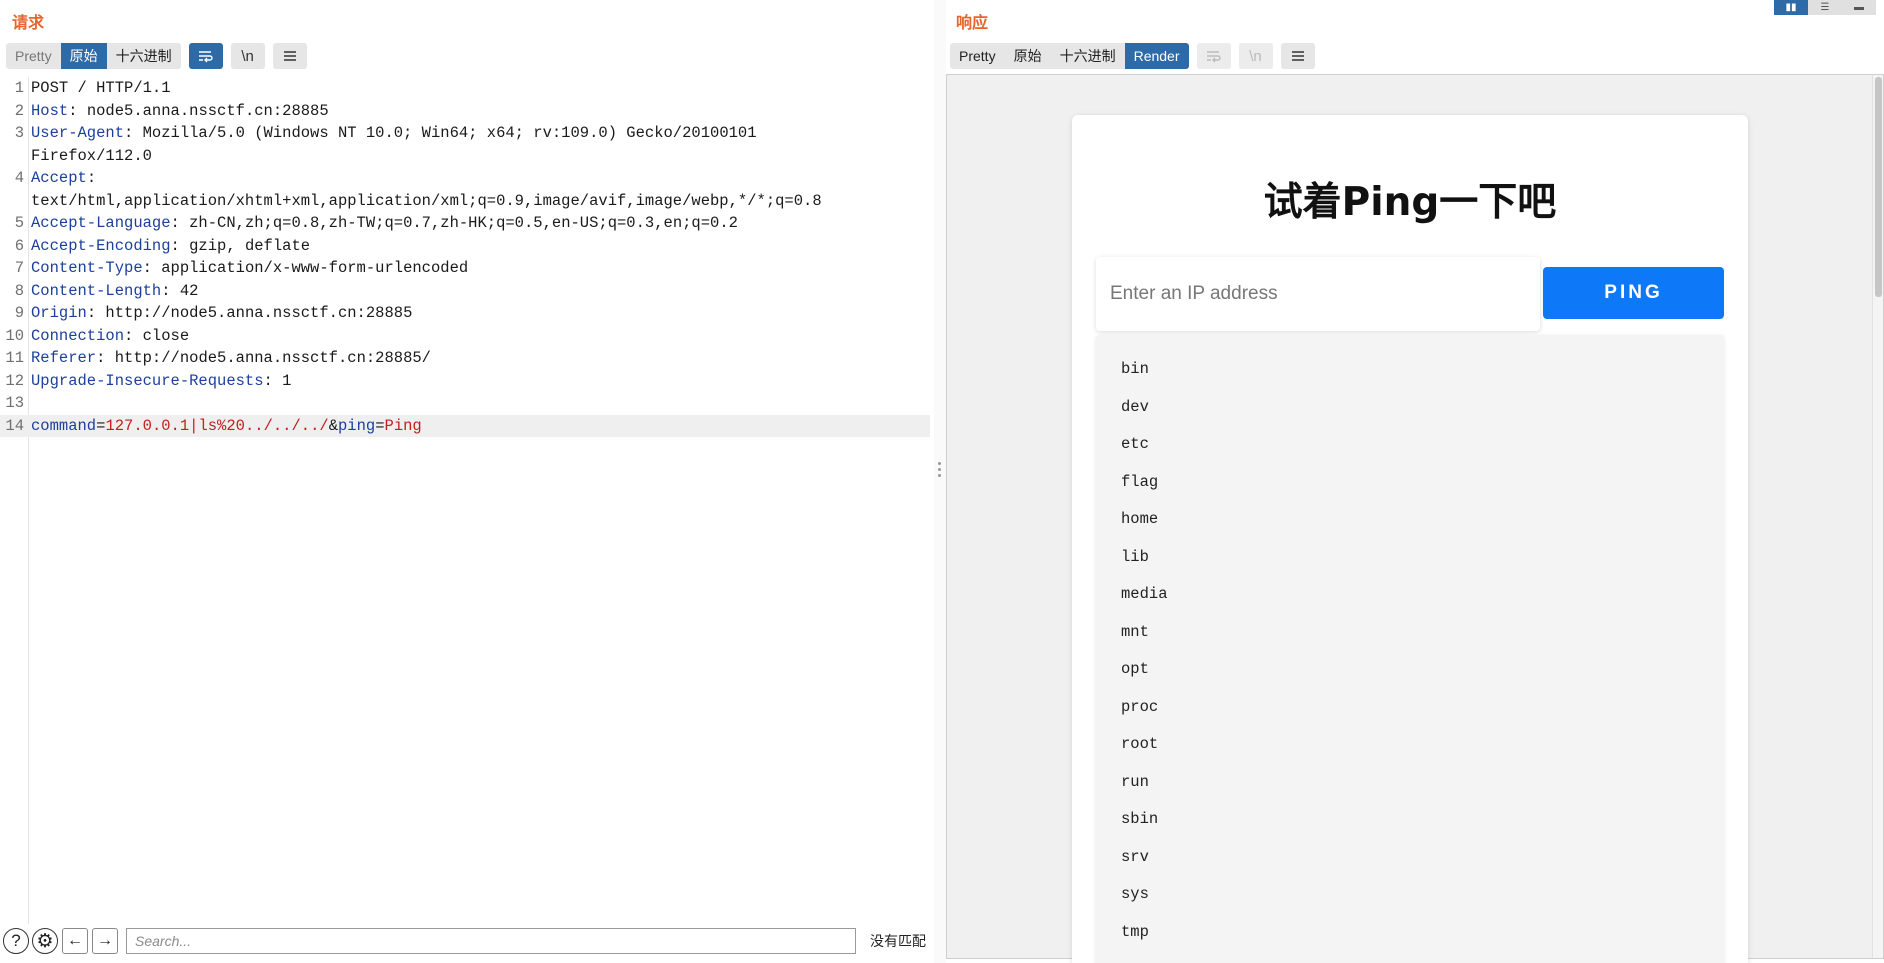 This screenshot has height=963, width=1884. I want to click on line-code: POST / HTTP/1.1, so click(99, 88).